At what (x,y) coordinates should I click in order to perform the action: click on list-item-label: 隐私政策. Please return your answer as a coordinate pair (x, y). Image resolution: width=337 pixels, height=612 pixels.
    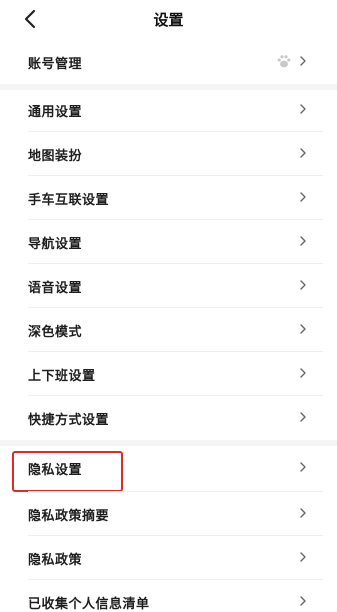
    Looking at the image, I should click on (55, 560).